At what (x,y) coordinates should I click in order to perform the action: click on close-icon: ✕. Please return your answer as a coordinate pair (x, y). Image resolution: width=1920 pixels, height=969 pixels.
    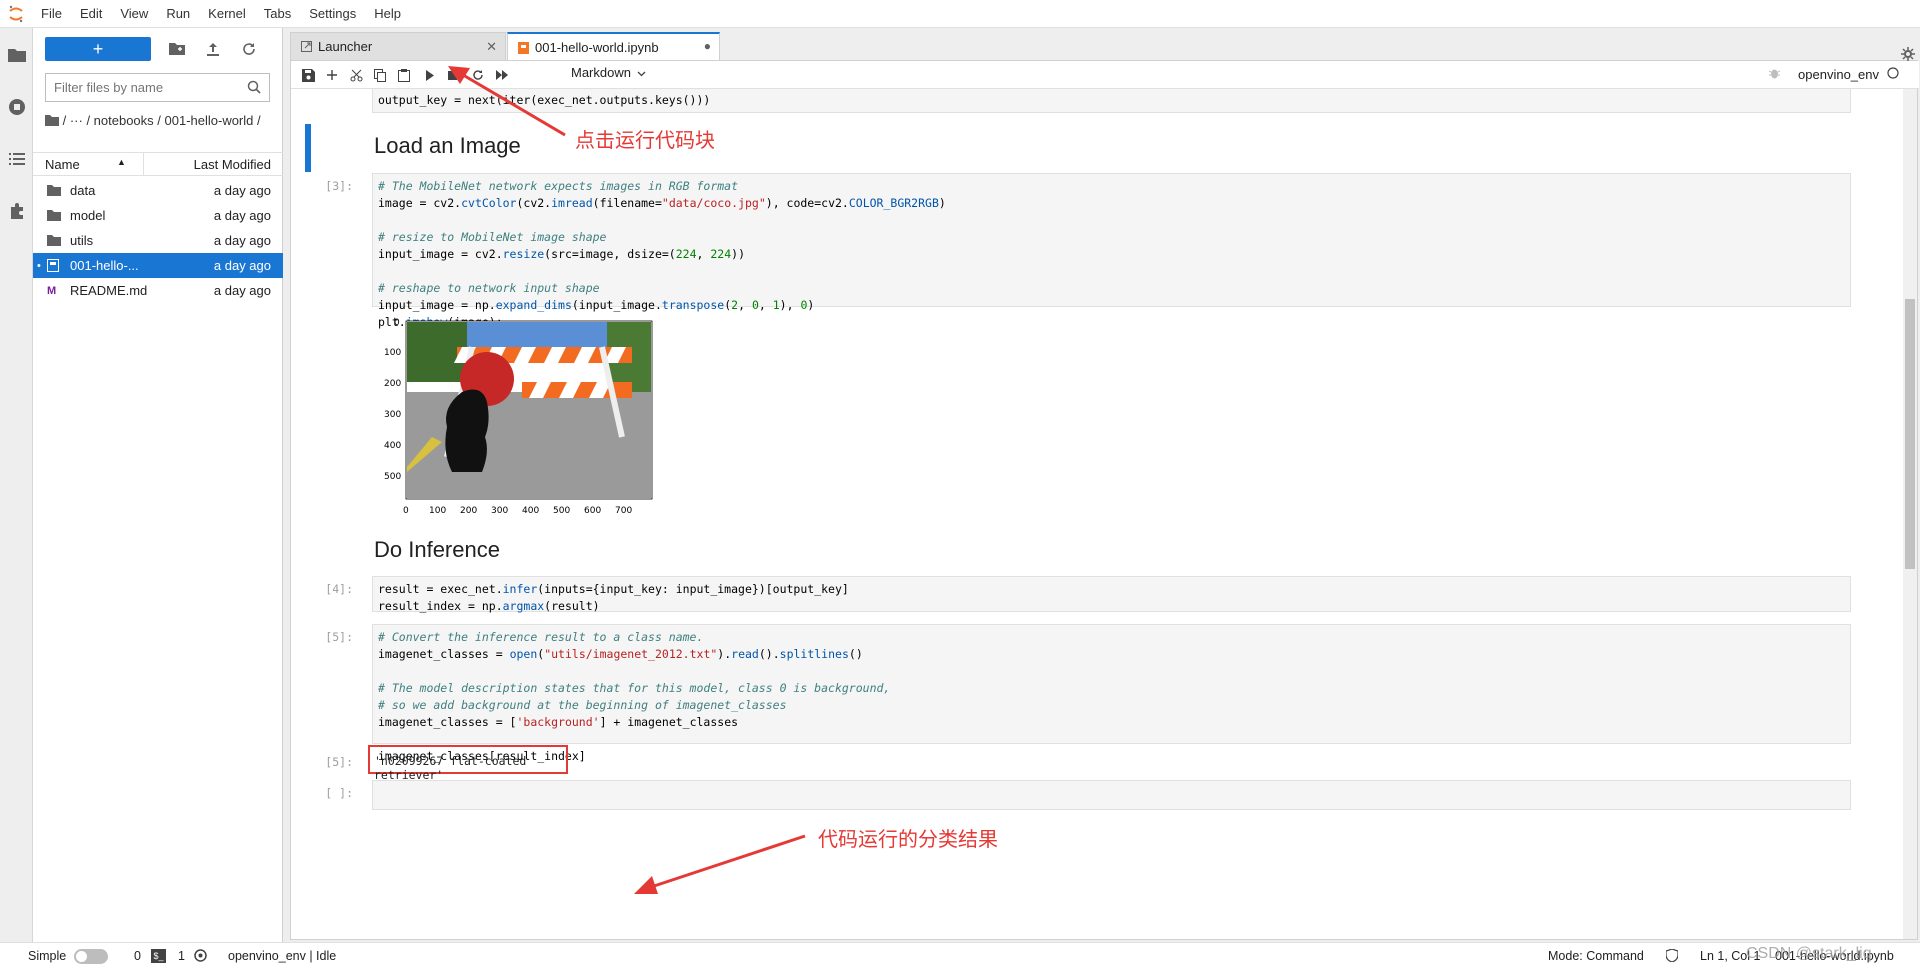
    Looking at the image, I should click on (491, 47).